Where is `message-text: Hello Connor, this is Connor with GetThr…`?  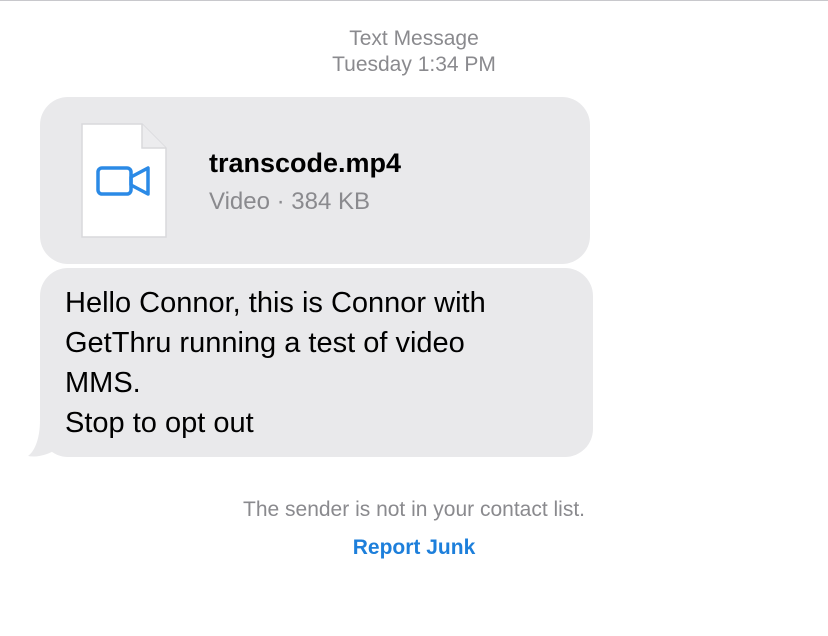 message-text: Hello Connor, this is Connor with GetThr… is located at coordinates (275, 363).